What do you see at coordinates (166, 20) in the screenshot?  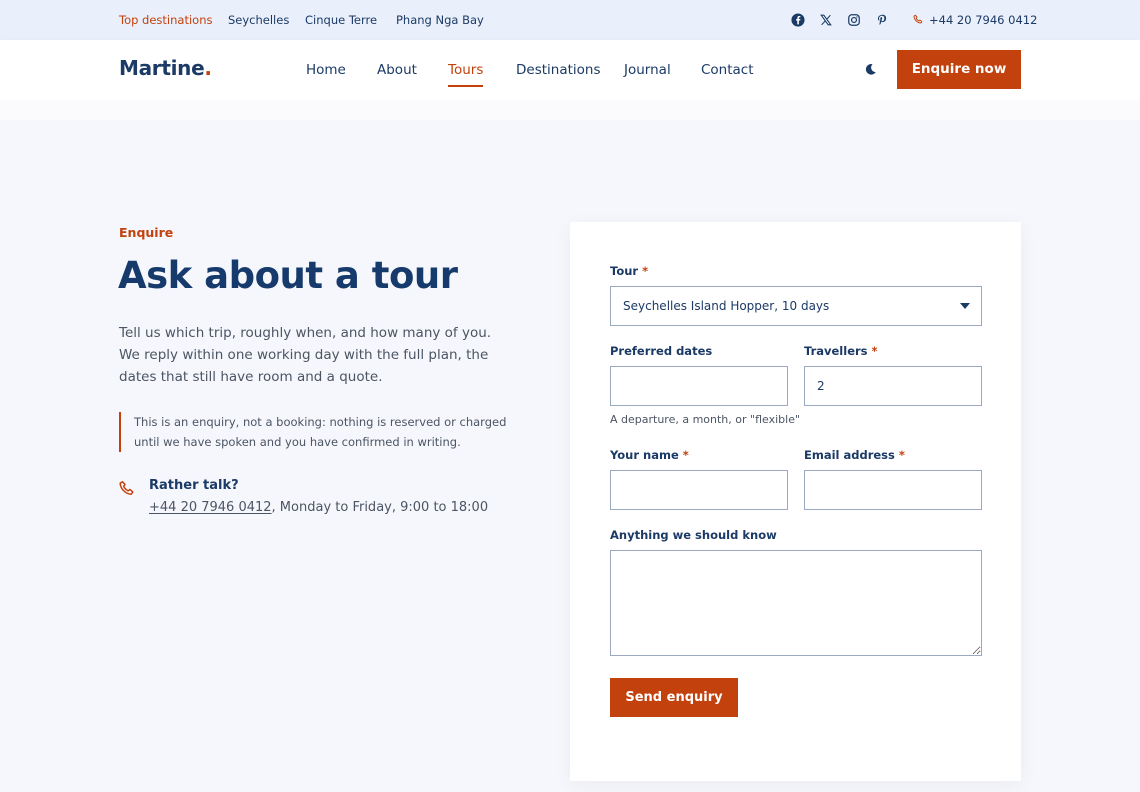 I see `top-link-top-destinations: Top destinations` at bounding box center [166, 20].